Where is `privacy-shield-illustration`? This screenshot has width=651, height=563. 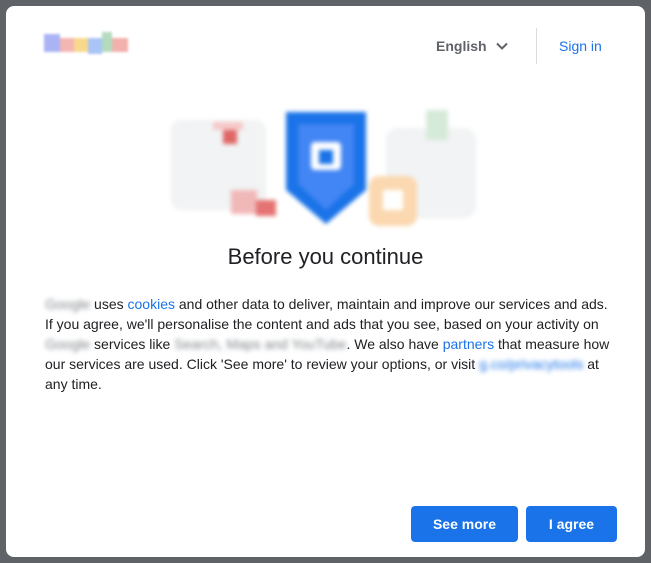 privacy-shield-illustration is located at coordinates (323, 168).